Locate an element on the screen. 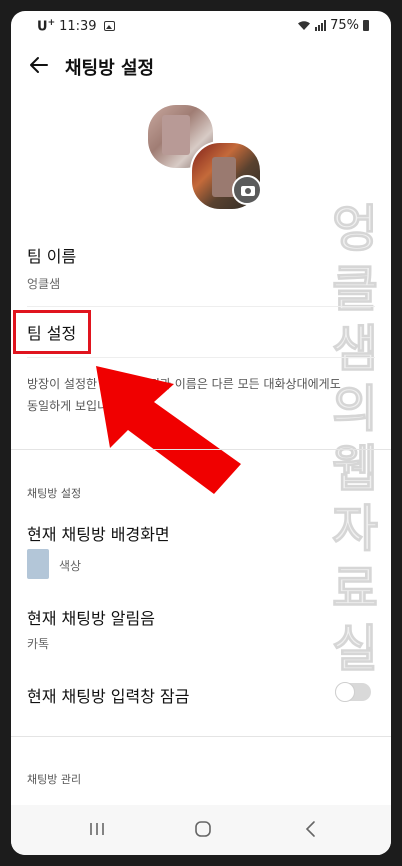 The width and height of the screenshot is (402, 866). section-title-chat-settings: 채팅방 설정 is located at coordinates (54, 493).